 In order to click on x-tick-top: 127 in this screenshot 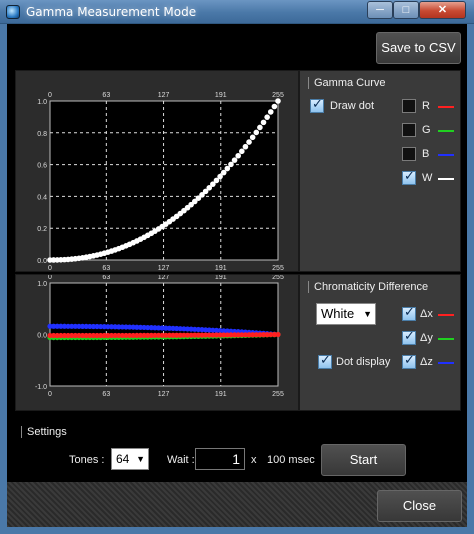, I will do `click(164, 95)`.